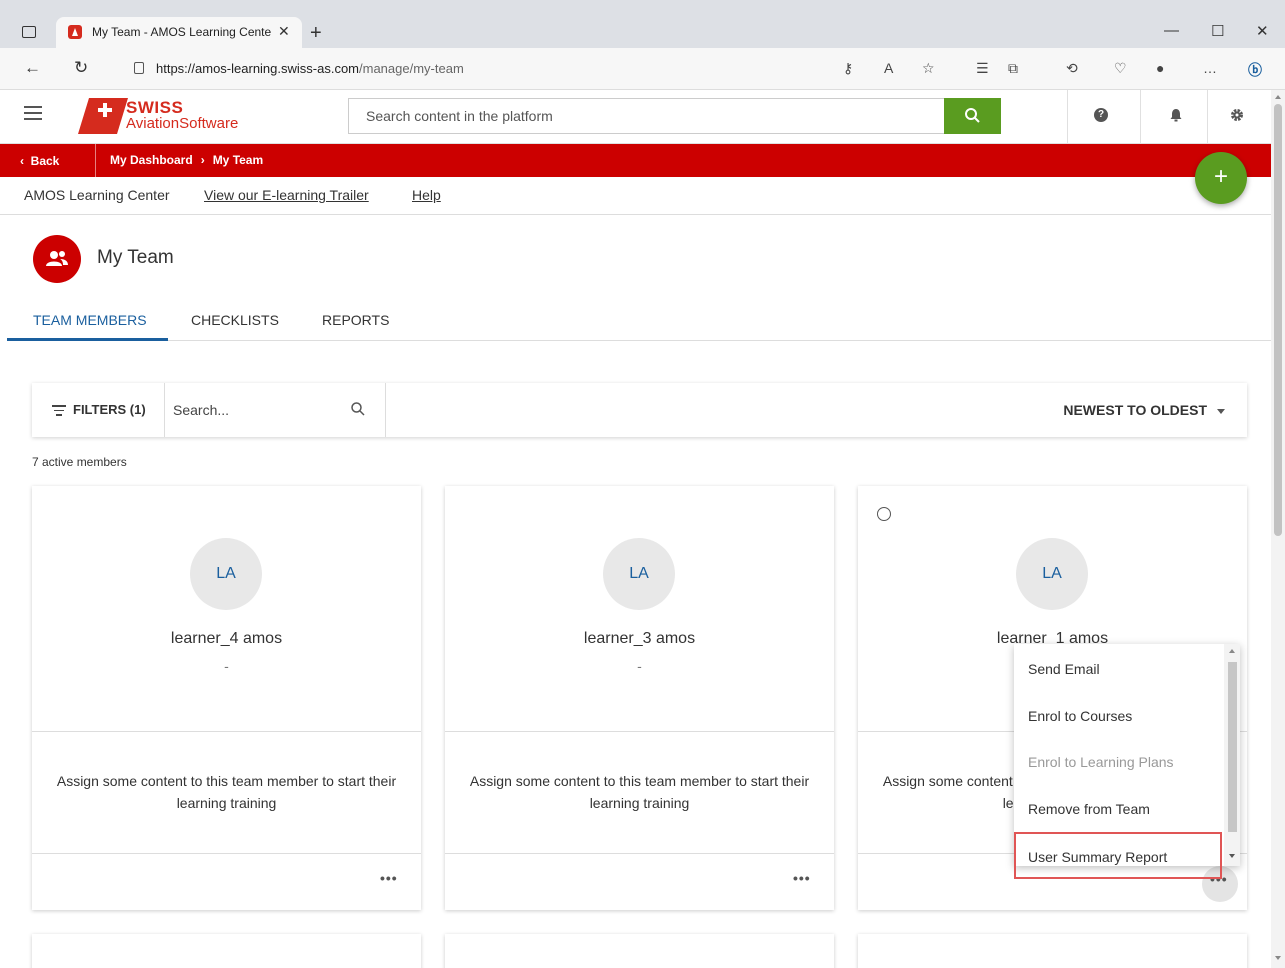 Image resolution: width=1285 pixels, height=968 pixels. Describe the element at coordinates (1217, 31) in the screenshot. I see `maximize-icon: ☐` at that location.